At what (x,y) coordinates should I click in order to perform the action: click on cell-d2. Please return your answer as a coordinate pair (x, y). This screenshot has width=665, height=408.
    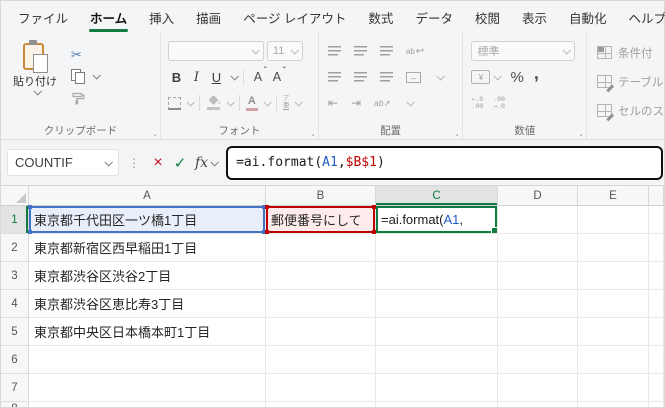
    Looking at the image, I should click on (538, 248).